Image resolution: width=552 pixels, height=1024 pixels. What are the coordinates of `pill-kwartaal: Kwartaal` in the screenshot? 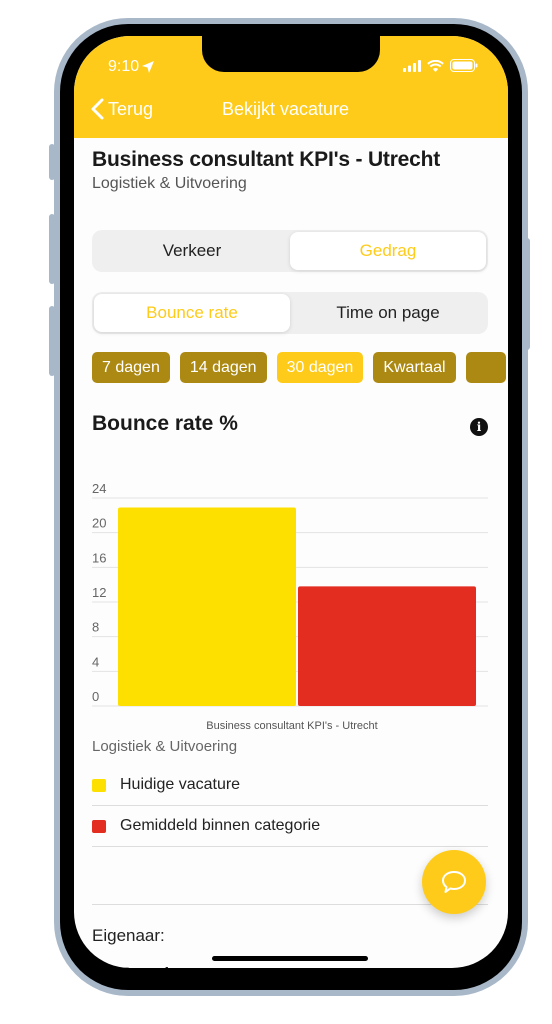 It's located at (414, 367).